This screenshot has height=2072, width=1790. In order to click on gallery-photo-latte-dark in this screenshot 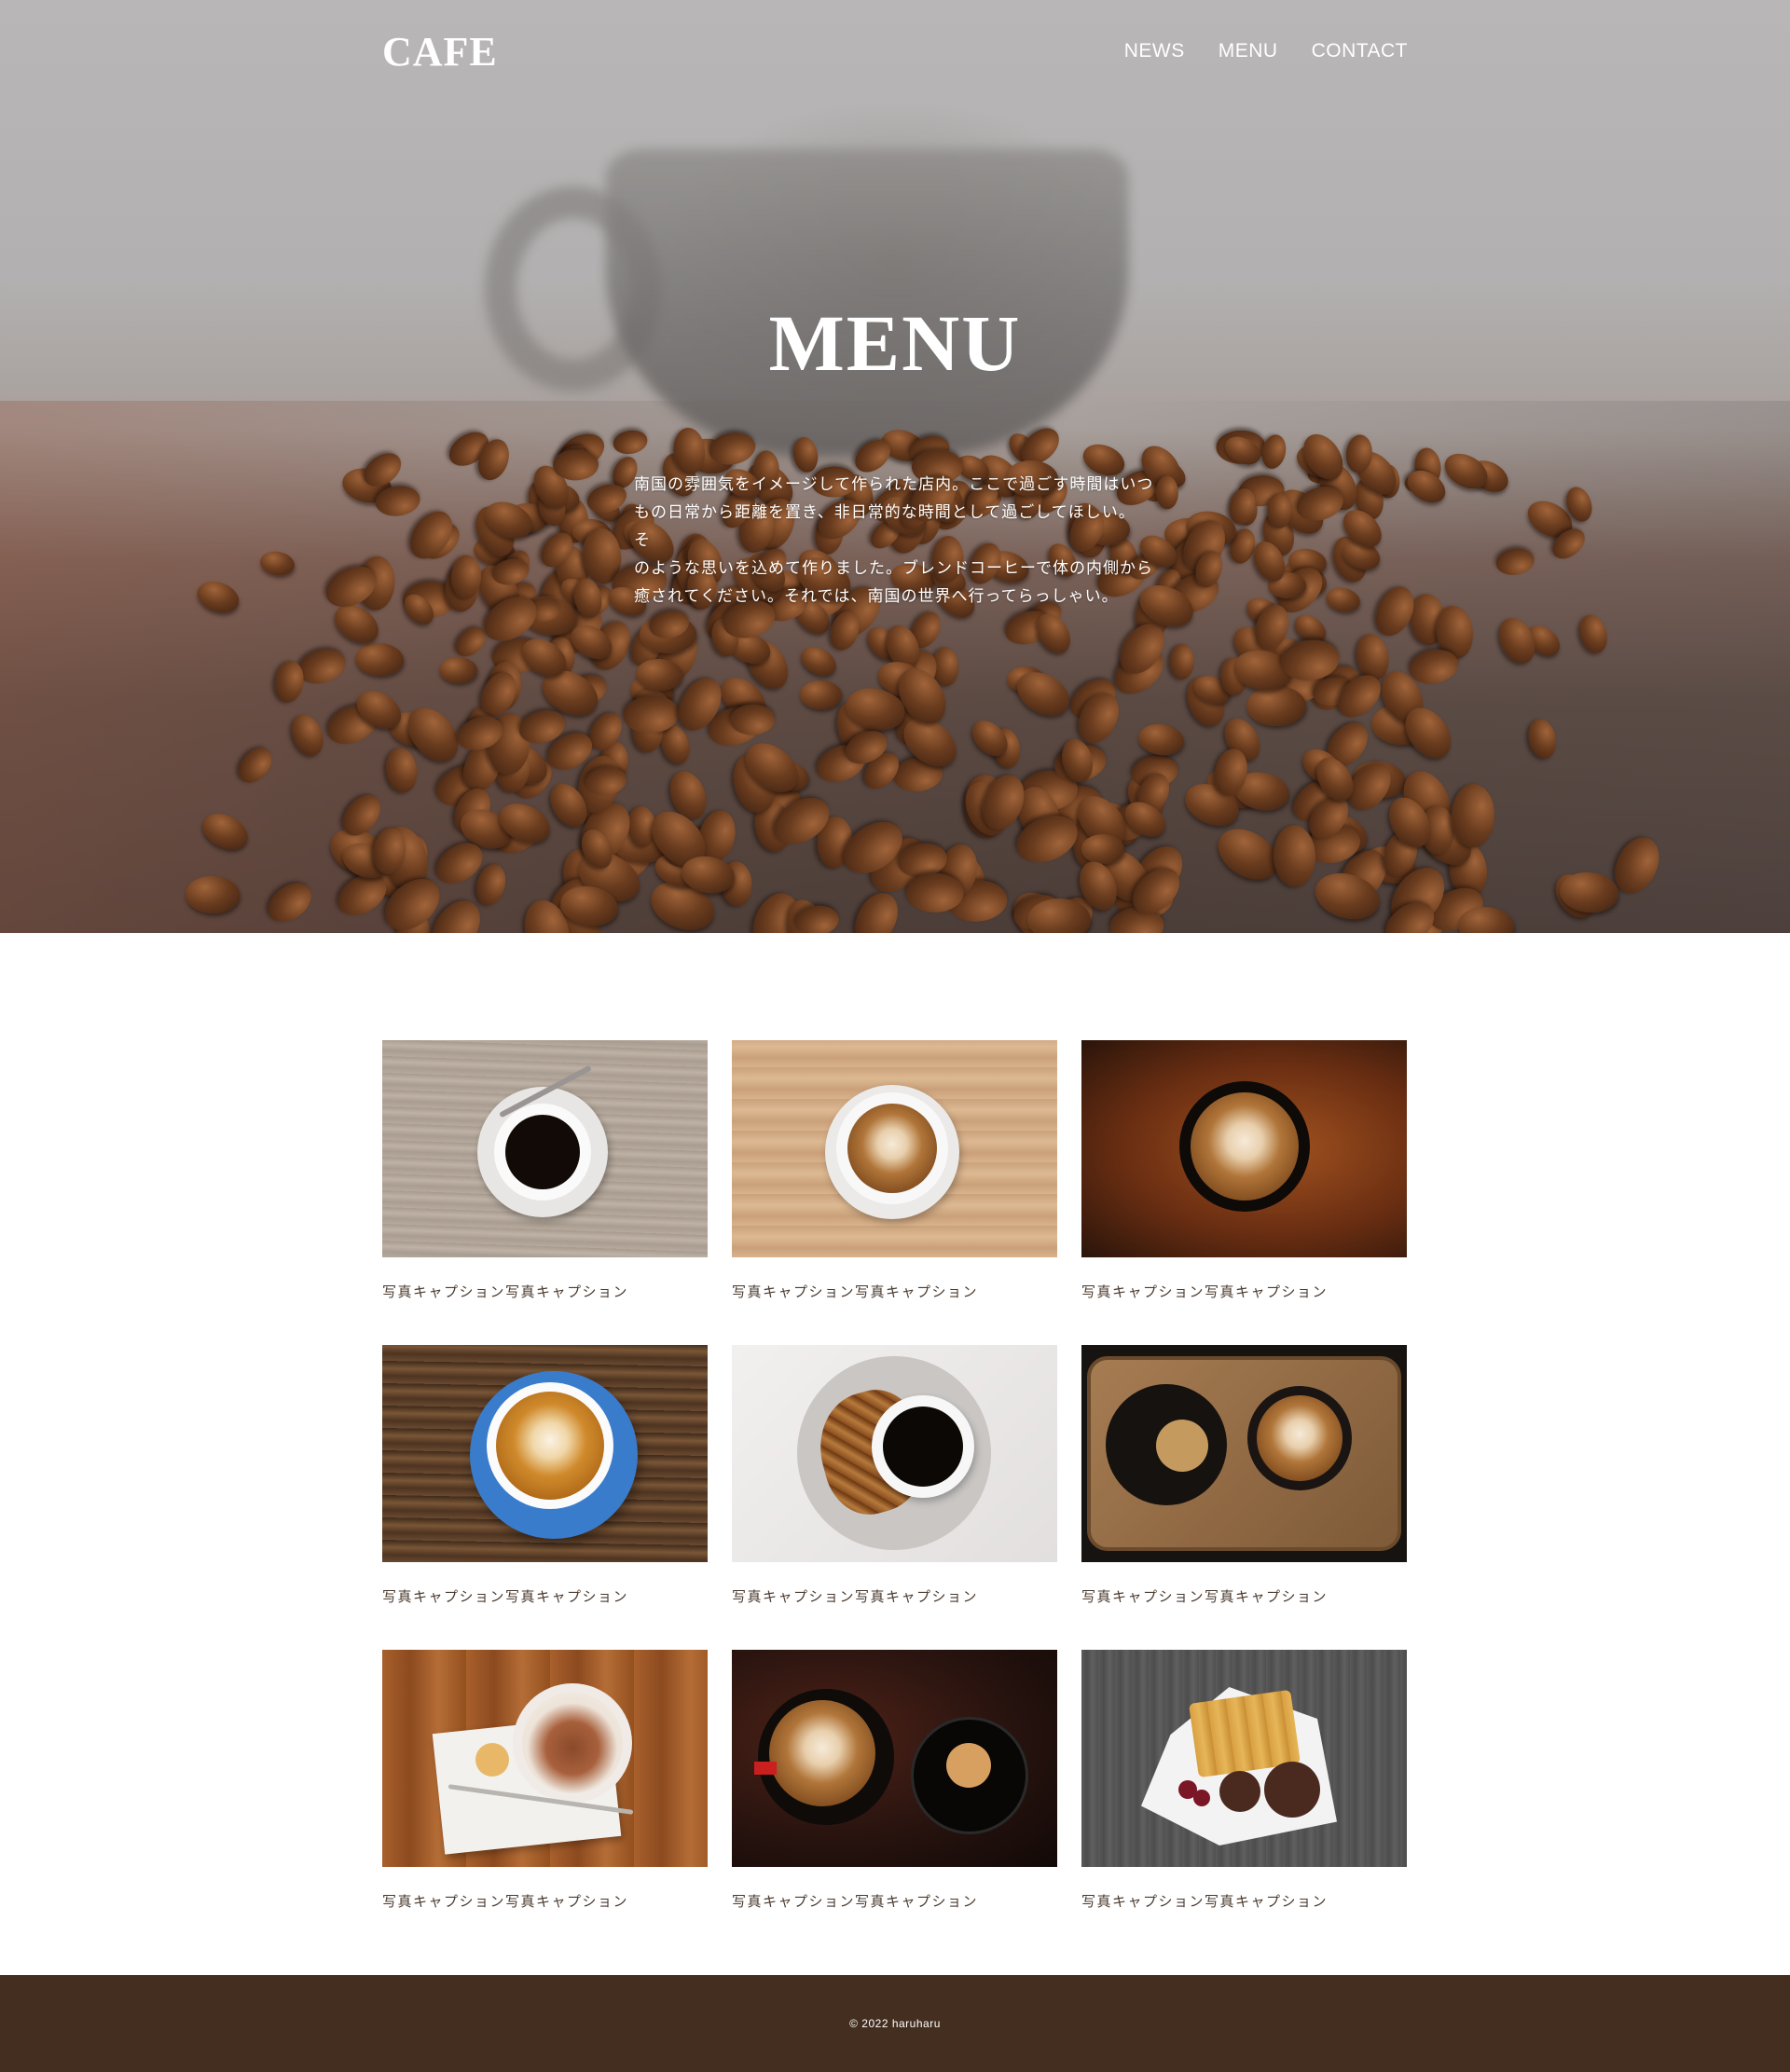, I will do `click(1244, 1148)`.